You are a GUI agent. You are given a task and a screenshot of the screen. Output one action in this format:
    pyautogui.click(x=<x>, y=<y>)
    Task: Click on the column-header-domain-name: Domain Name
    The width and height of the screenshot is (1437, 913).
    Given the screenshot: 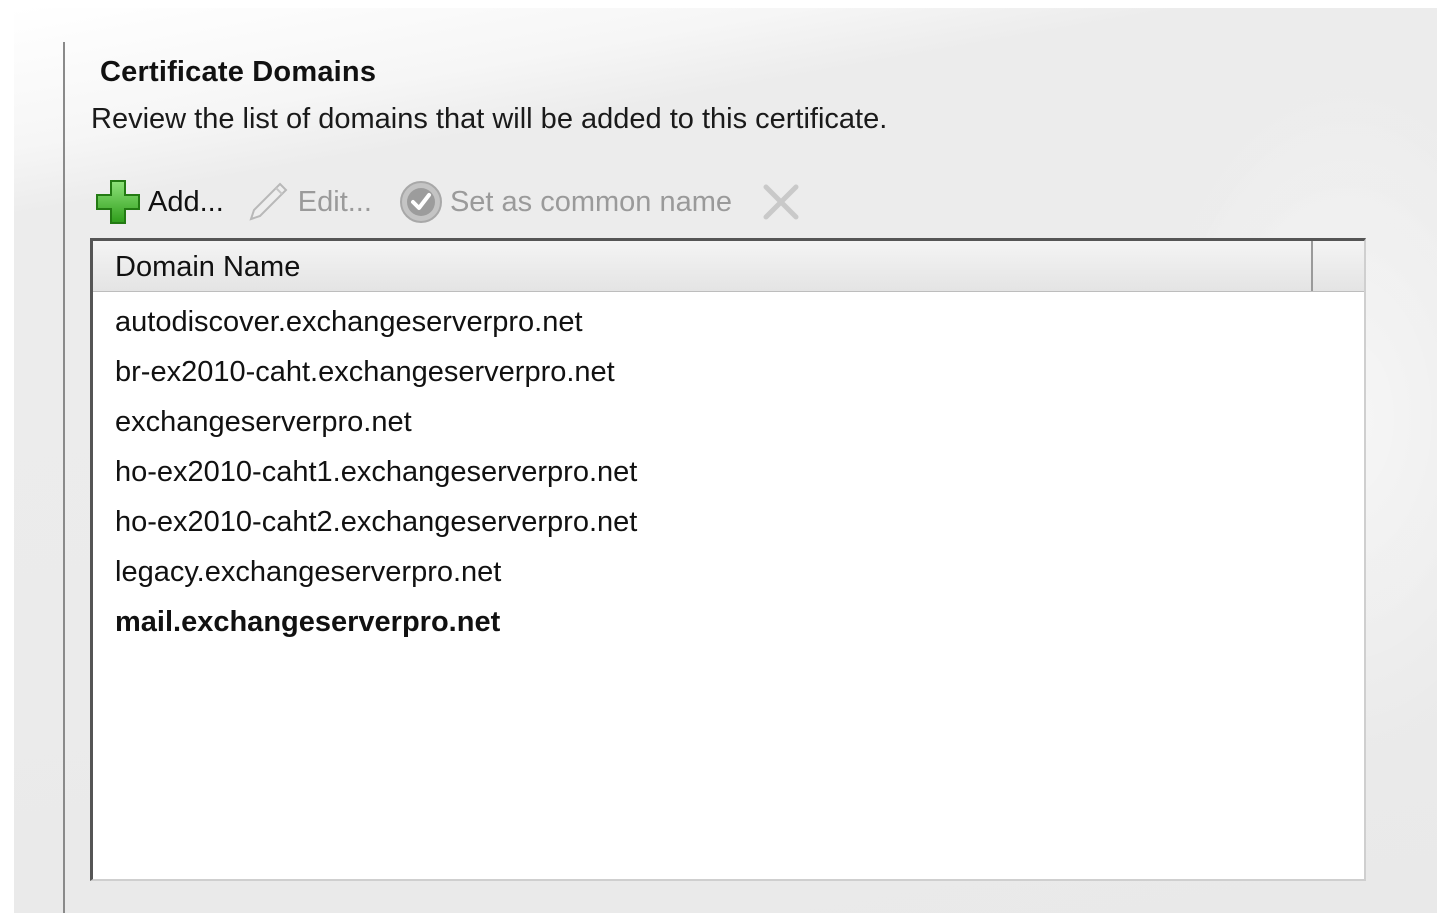 What is the action you would take?
    pyautogui.click(x=703, y=266)
    